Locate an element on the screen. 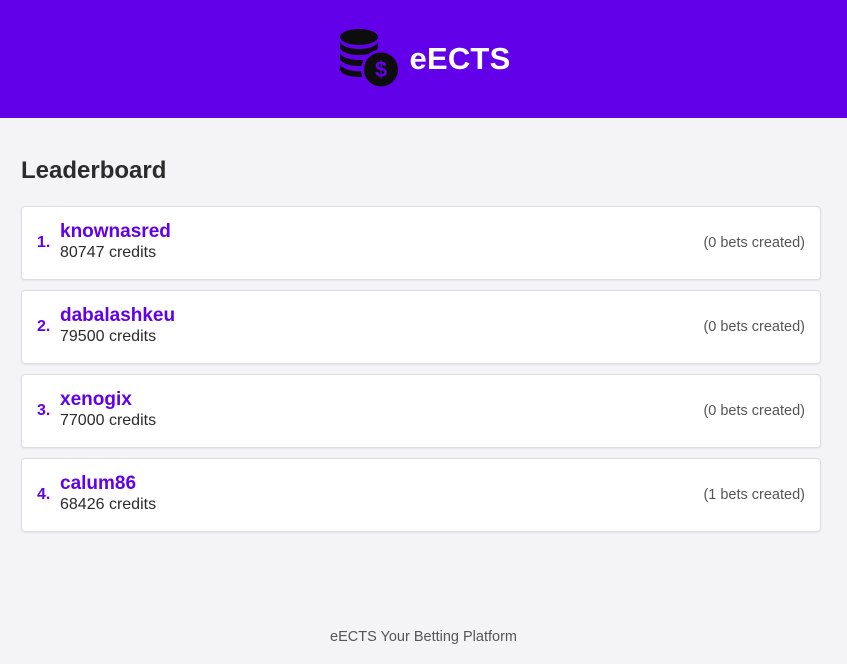 Image resolution: width=847 pixels, height=664 pixels. user-info: calum86 68426 credits is located at coordinates (381, 494).